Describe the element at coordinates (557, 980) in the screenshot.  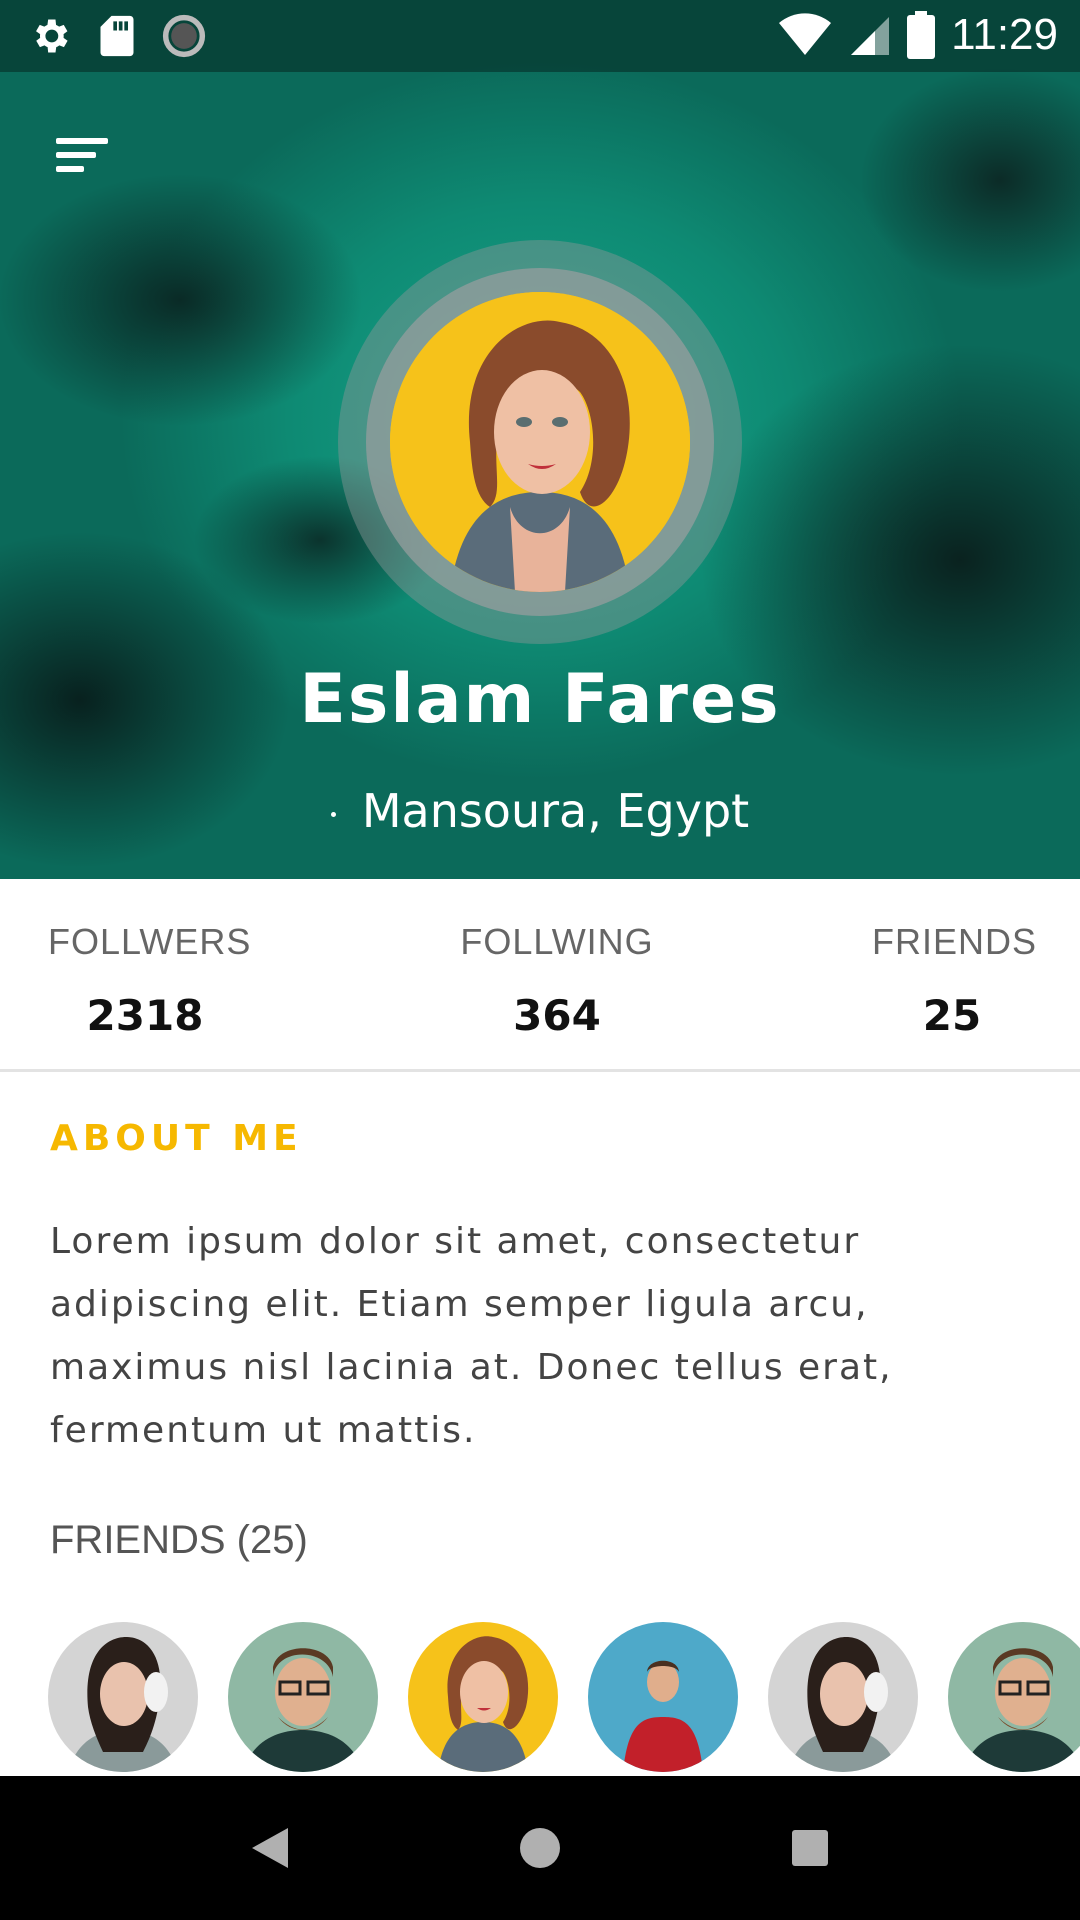
I see `stat-following: FOLLWING 364` at that location.